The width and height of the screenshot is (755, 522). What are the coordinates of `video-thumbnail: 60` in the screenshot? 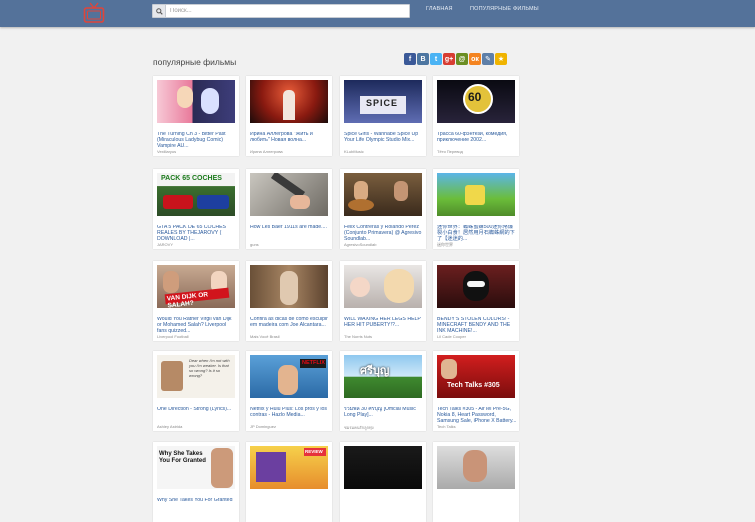 It's located at (476, 101).